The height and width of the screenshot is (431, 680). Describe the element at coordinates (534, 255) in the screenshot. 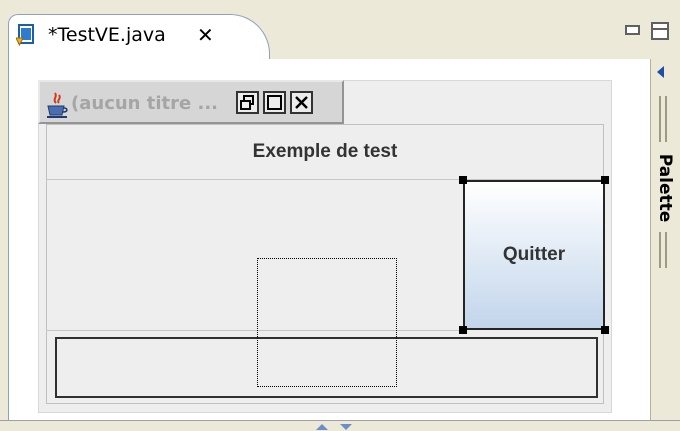

I see `quit-button: Quitter` at that location.